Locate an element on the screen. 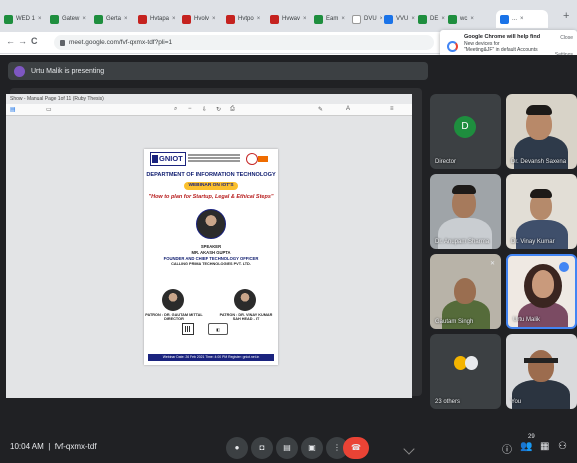 This screenshot has height=463, width=577. participant-name: Urtu Malik is located at coordinates (527, 320).